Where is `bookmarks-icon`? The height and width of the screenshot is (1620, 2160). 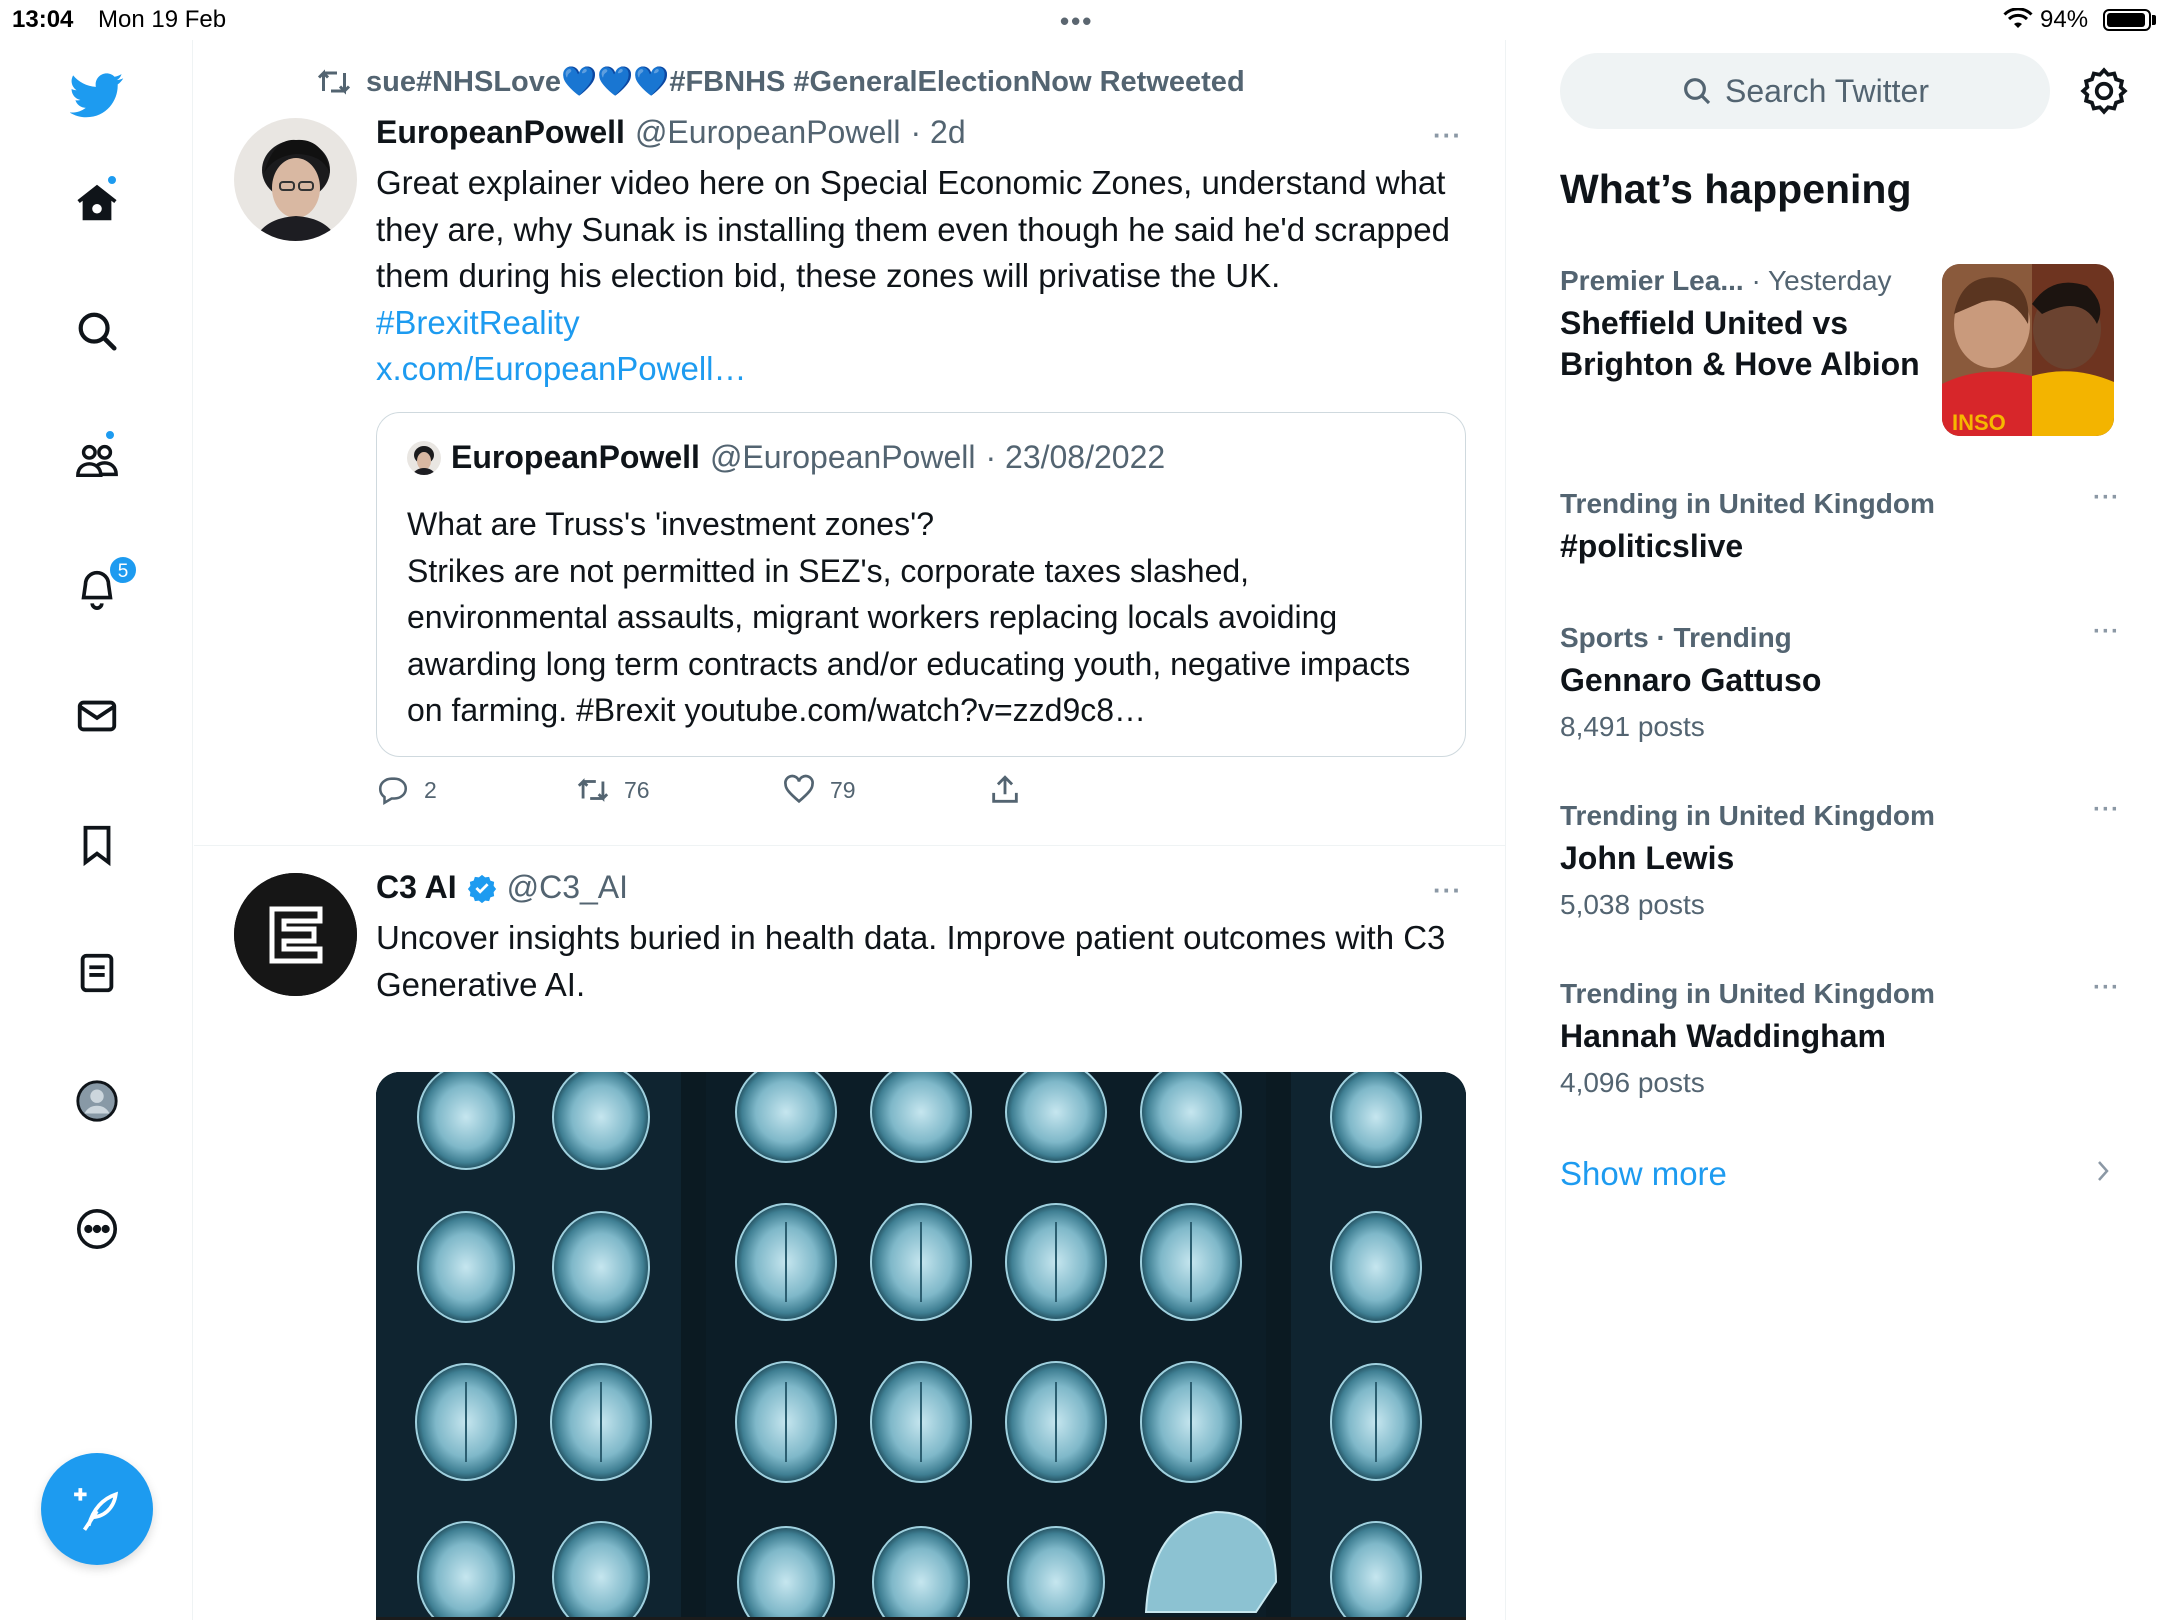
bookmarks-icon is located at coordinates (97, 845).